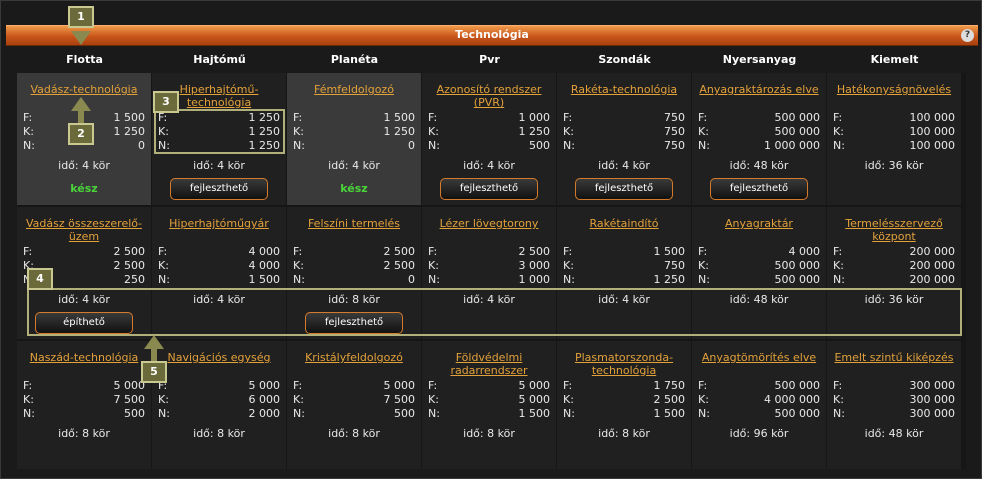  I want to click on cost-row-k: K: 4 000, so click(219, 266).